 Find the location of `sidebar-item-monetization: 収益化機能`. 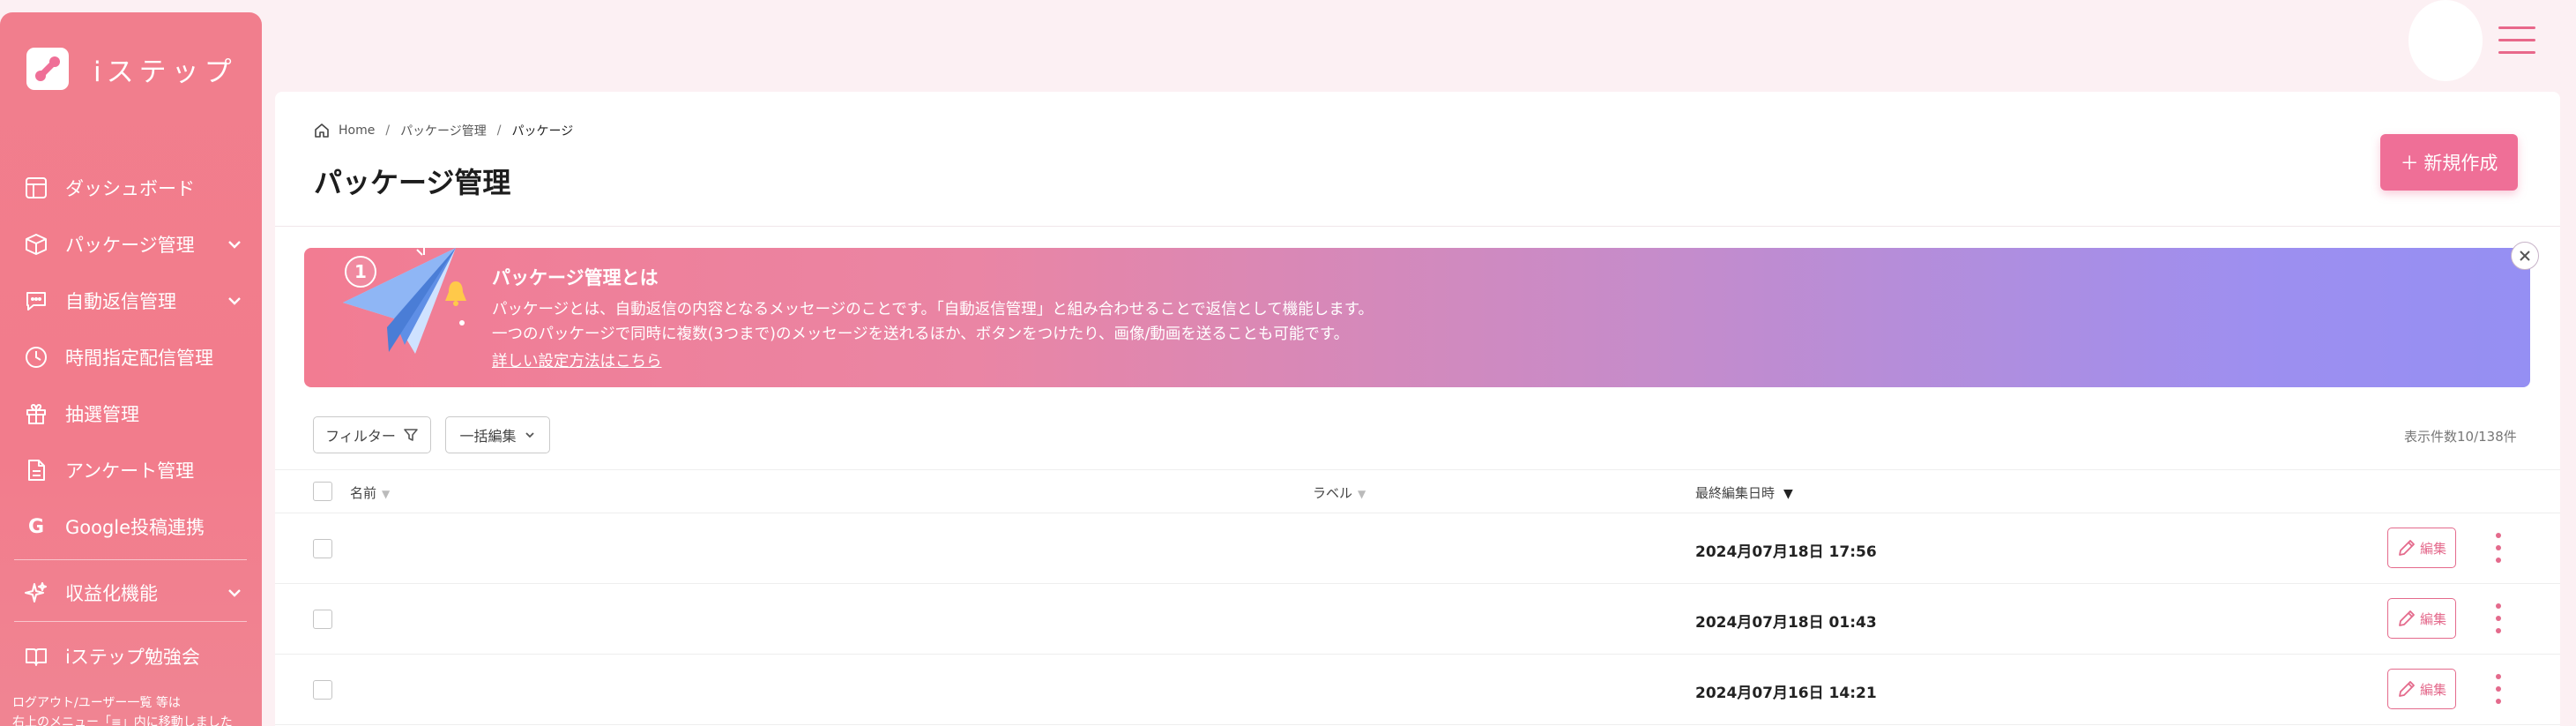

sidebar-item-monetization: 収益化機能 is located at coordinates (133, 592).